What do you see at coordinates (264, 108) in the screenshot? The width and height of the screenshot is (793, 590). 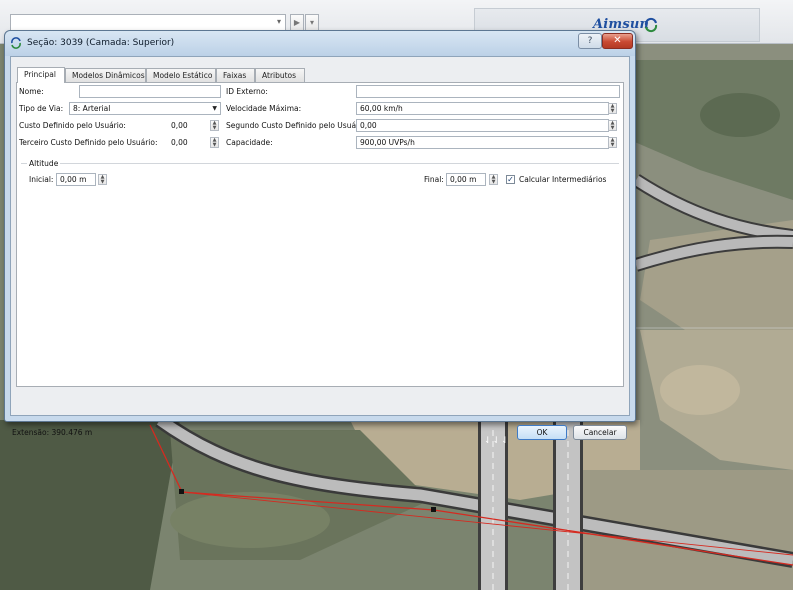 I see `velocidade-maxima-label: Velocidade Máxima:` at bounding box center [264, 108].